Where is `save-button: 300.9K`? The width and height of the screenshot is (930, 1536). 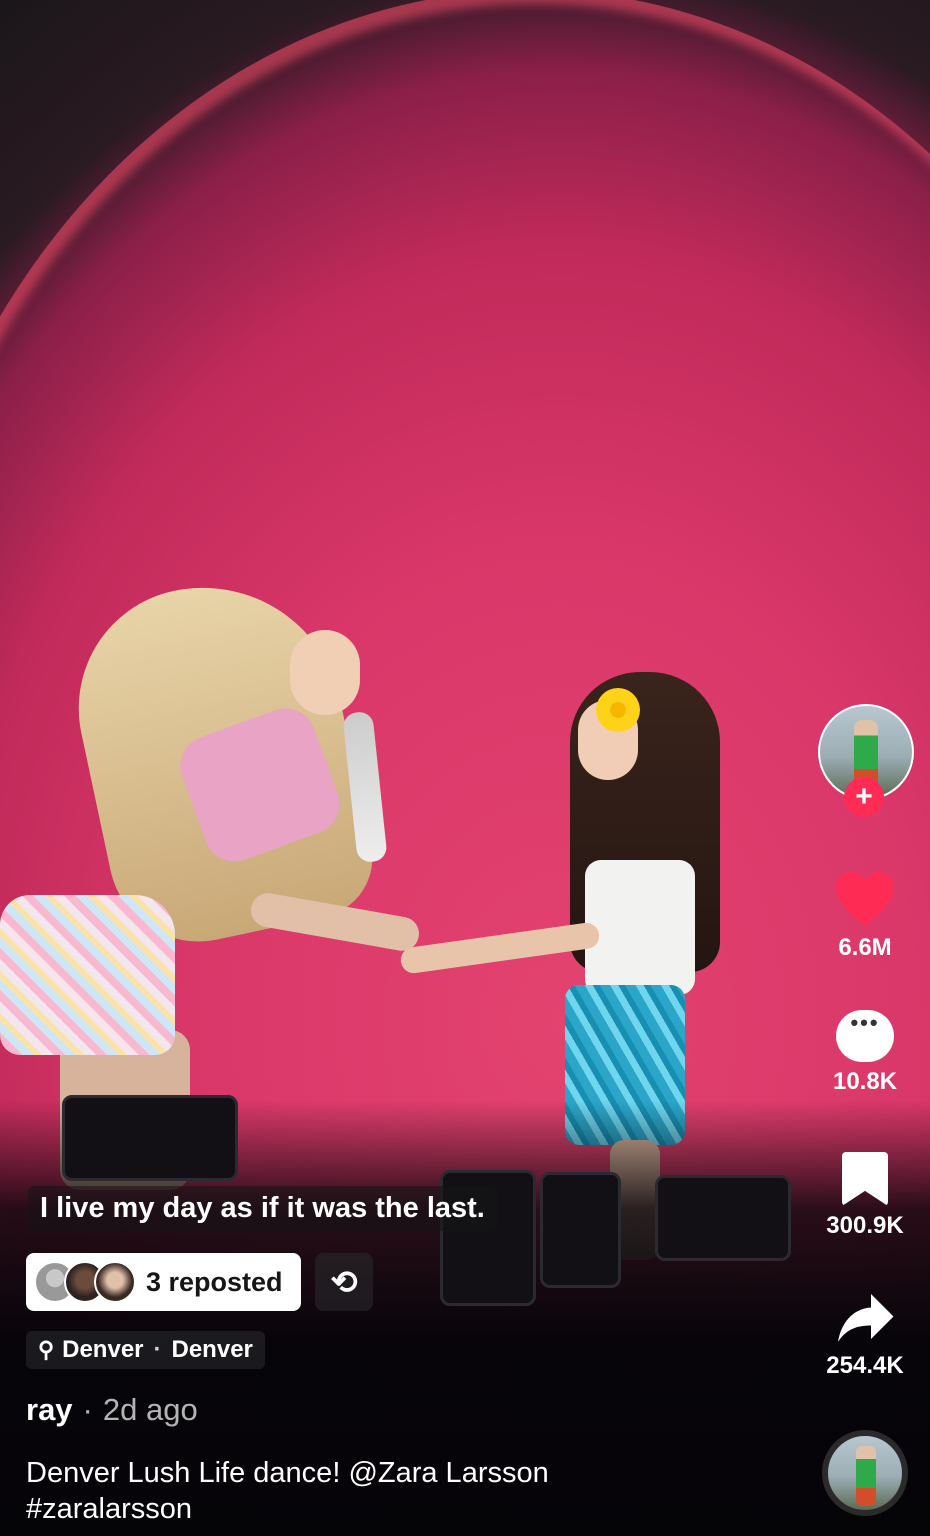 save-button: 300.9K is located at coordinates (865, 1196).